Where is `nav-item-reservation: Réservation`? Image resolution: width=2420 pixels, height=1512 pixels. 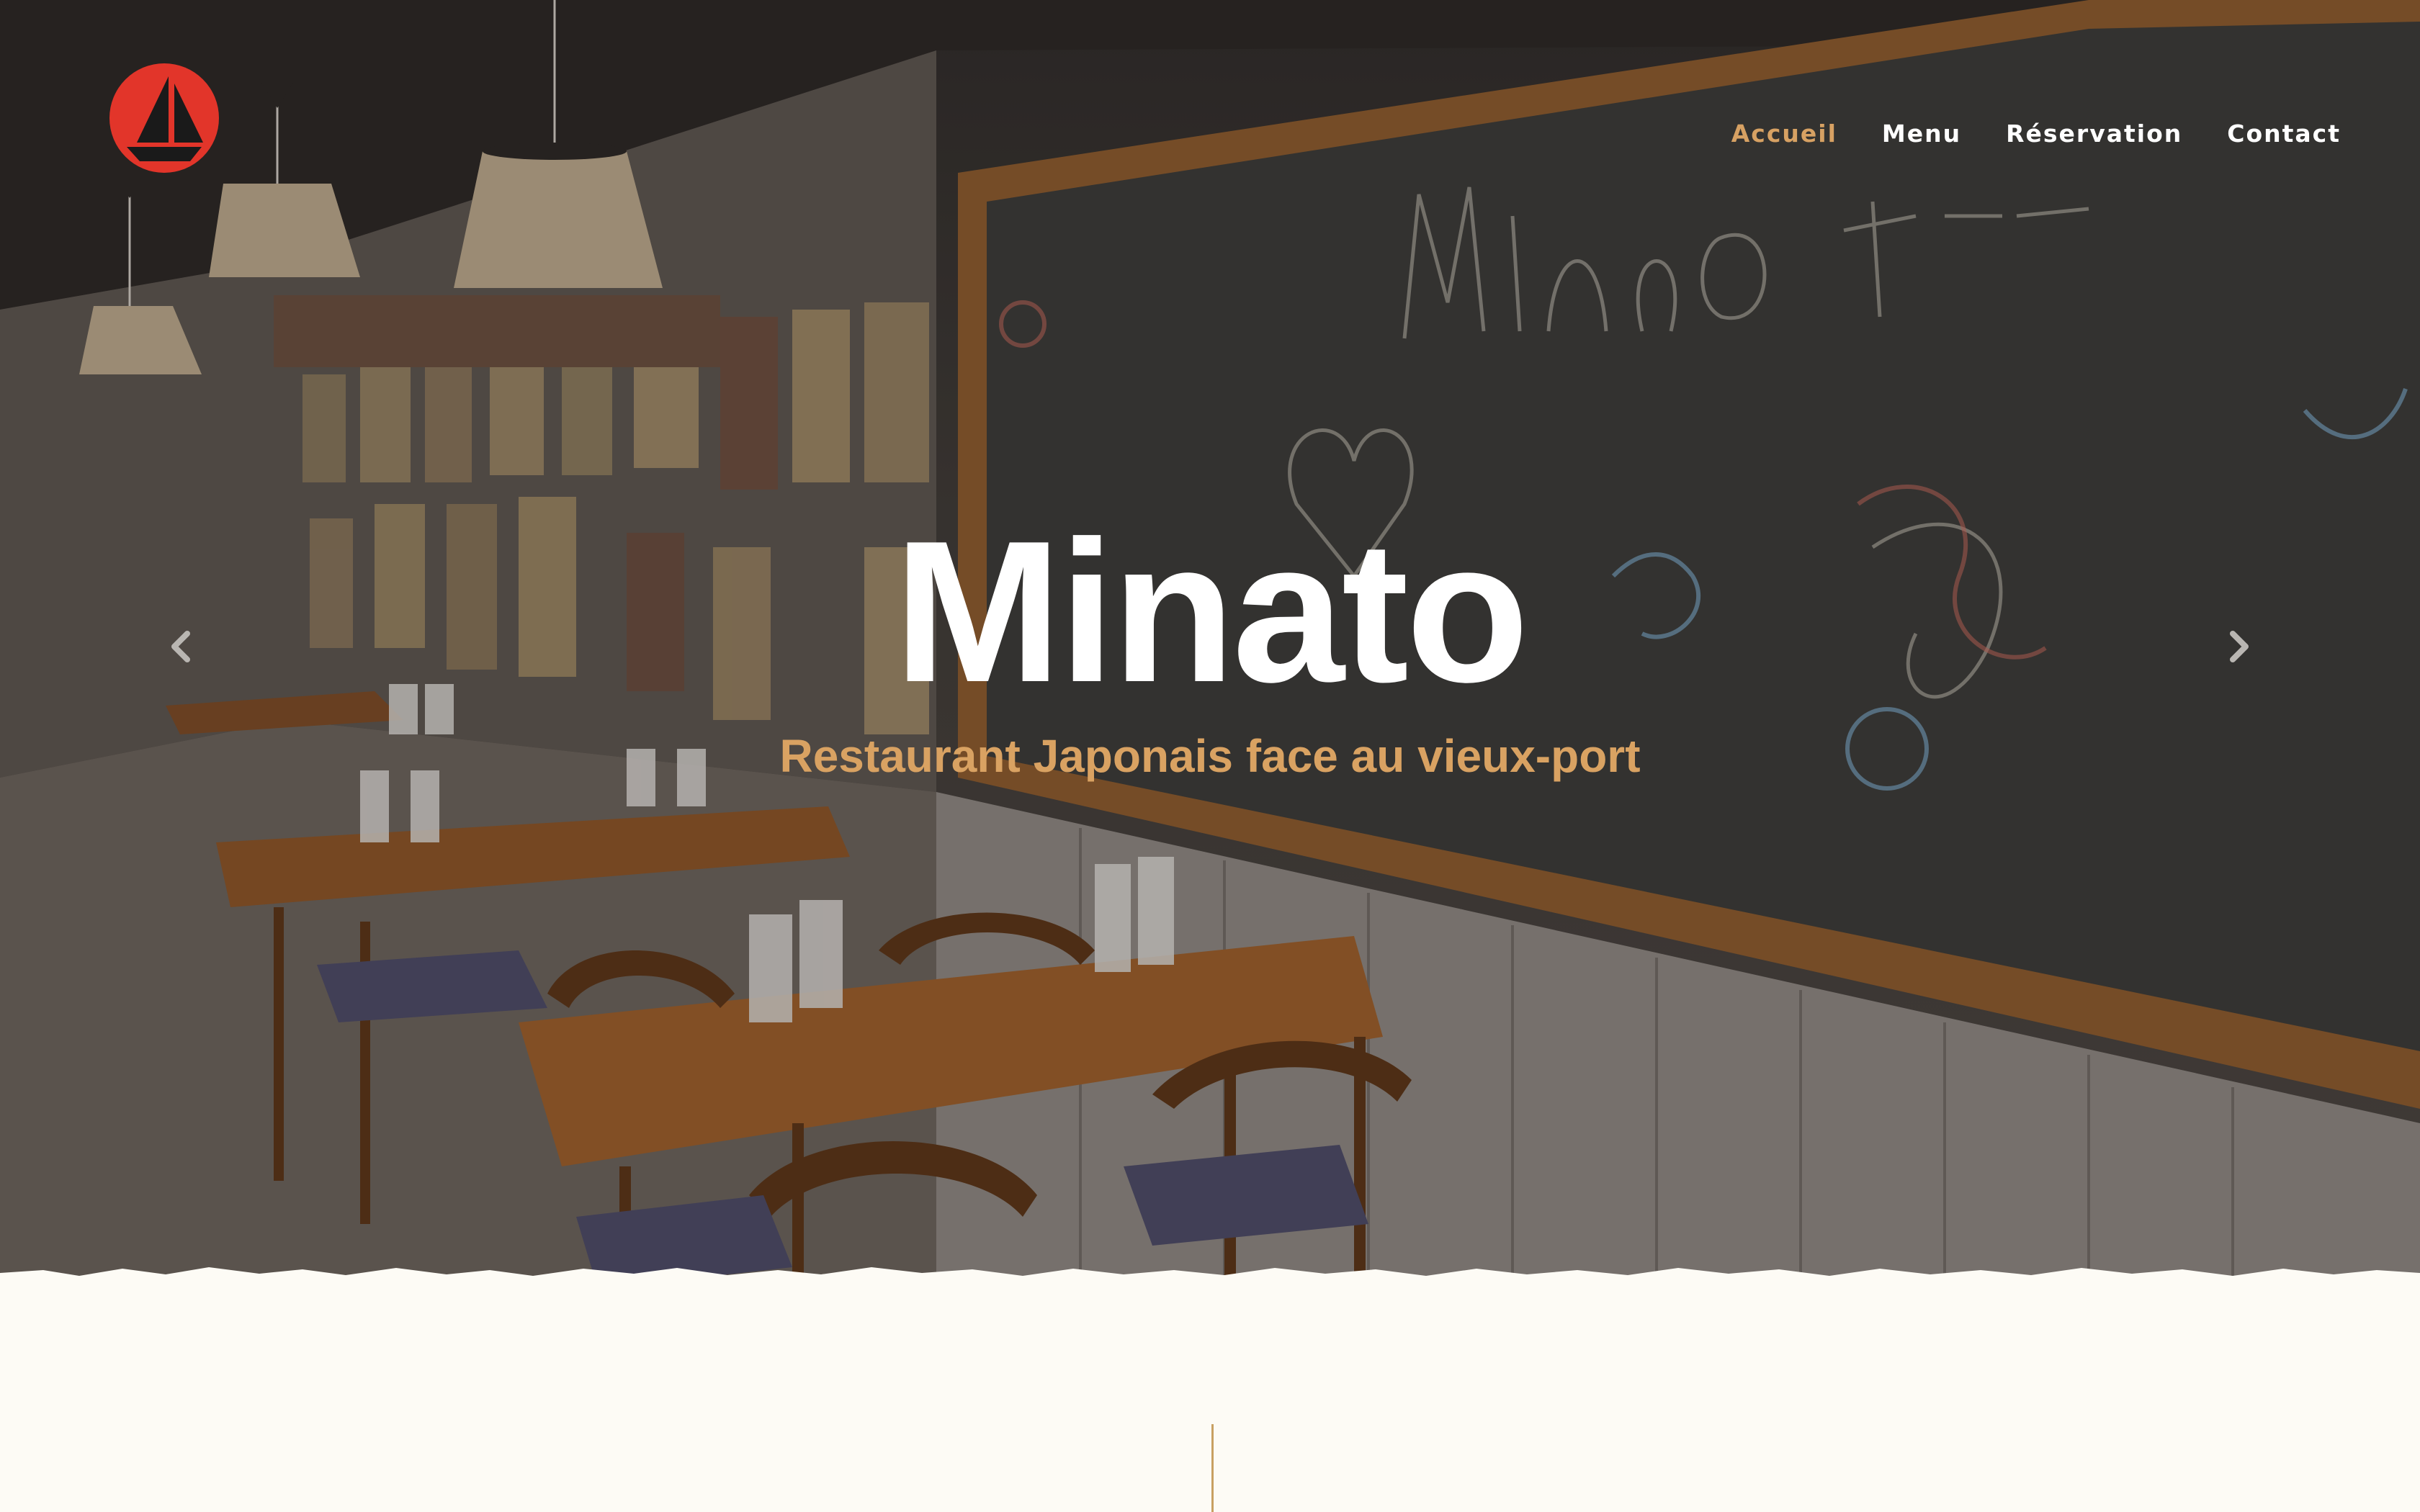 nav-item-reservation: Réservation is located at coordinates (2094, 134).